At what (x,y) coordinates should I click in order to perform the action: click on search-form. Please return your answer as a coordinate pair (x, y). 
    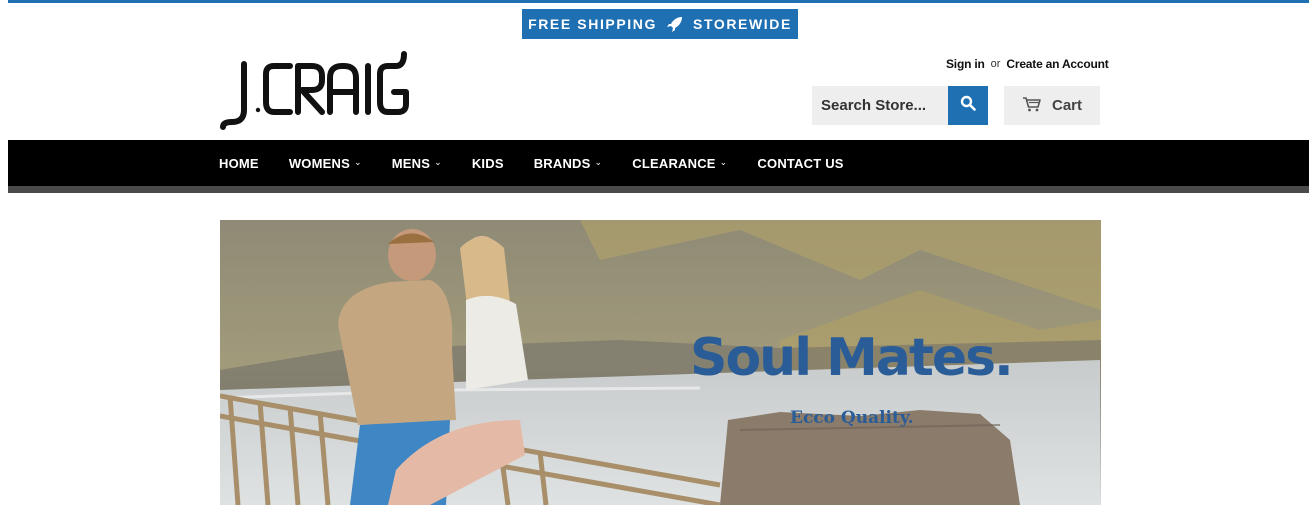
    Looking at the image, I should click on (900, 105).